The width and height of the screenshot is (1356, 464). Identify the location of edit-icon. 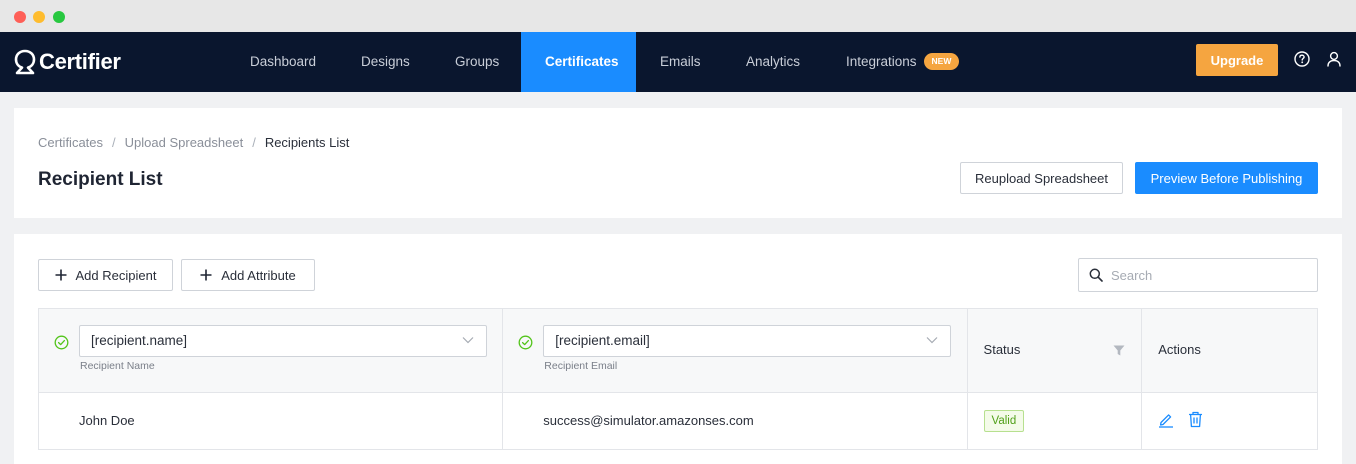
(1166, 419).